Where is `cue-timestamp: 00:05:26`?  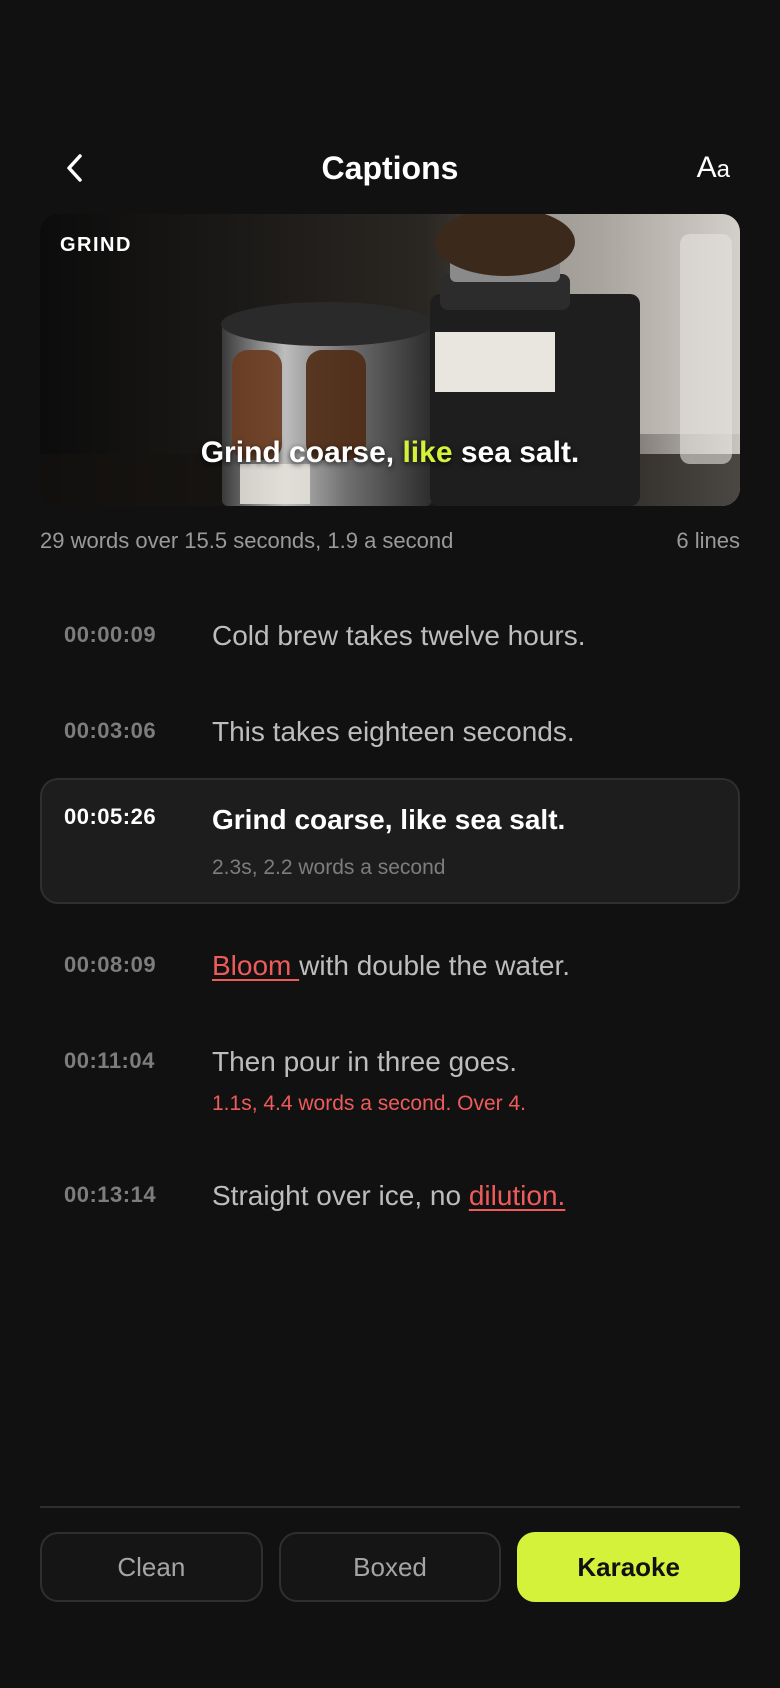 cue-timestamp: 00:05:26 is located at coordinates (110, 816).